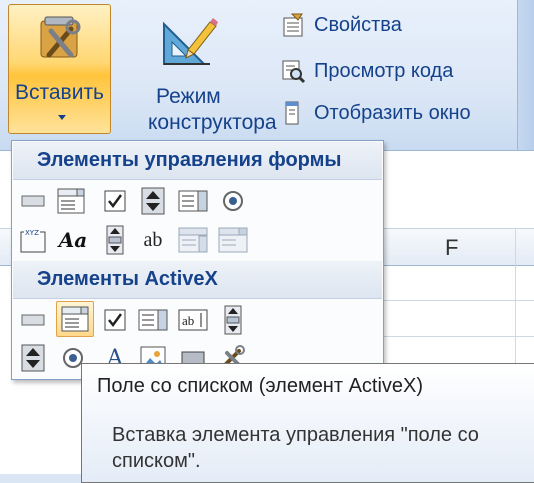 Image resolution: width=534 pixels, height=483 pixels. I want to click on show-dialog-label: Отобразить окно, so click(392, 112).